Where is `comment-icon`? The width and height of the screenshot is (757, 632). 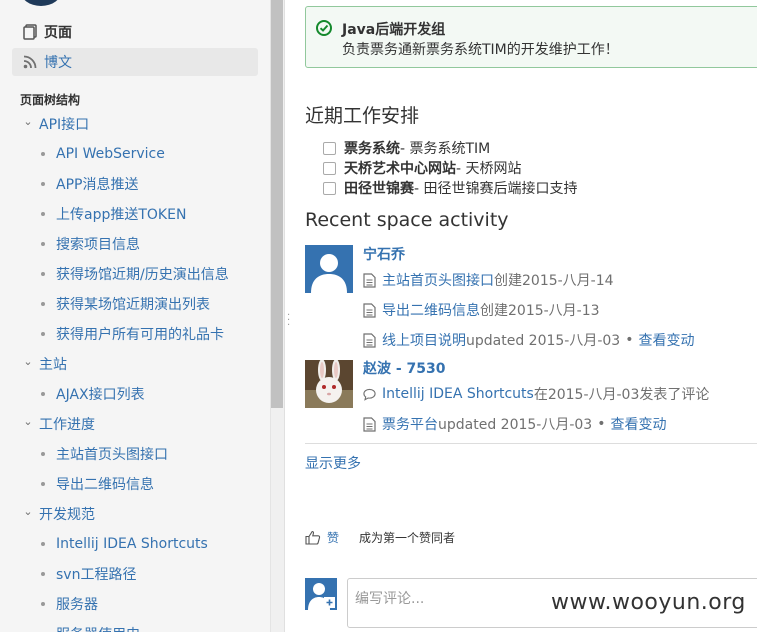
comment-icon is located at coordinates (369, 394).